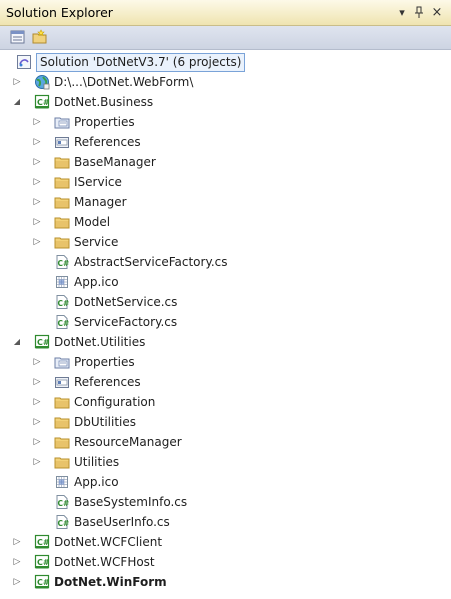 The width and height of the screenshot is (451, 599). What do you see at coordinates (115, 162) in the screenshot?
I see `tree-row-label: BaseManager` at bounding box center [115, 162].